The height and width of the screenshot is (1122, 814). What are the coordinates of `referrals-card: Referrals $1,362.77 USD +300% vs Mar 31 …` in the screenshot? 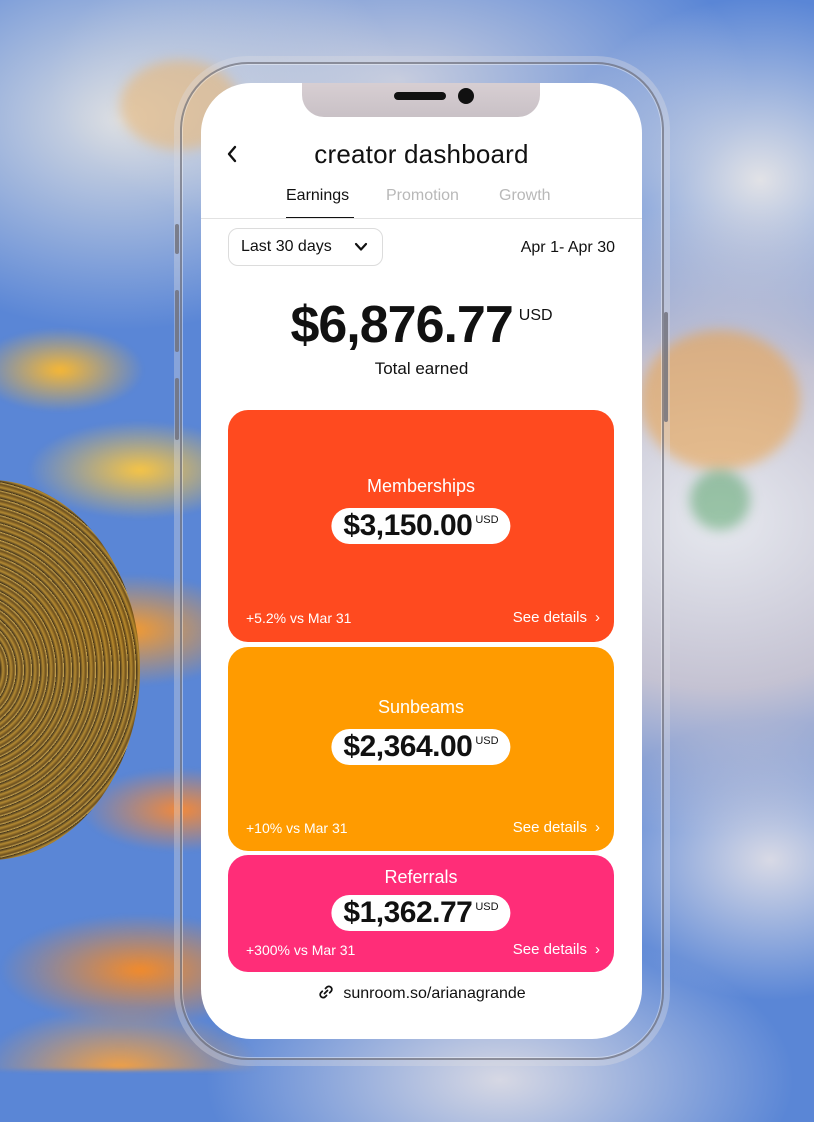 It's located at (421, 913).